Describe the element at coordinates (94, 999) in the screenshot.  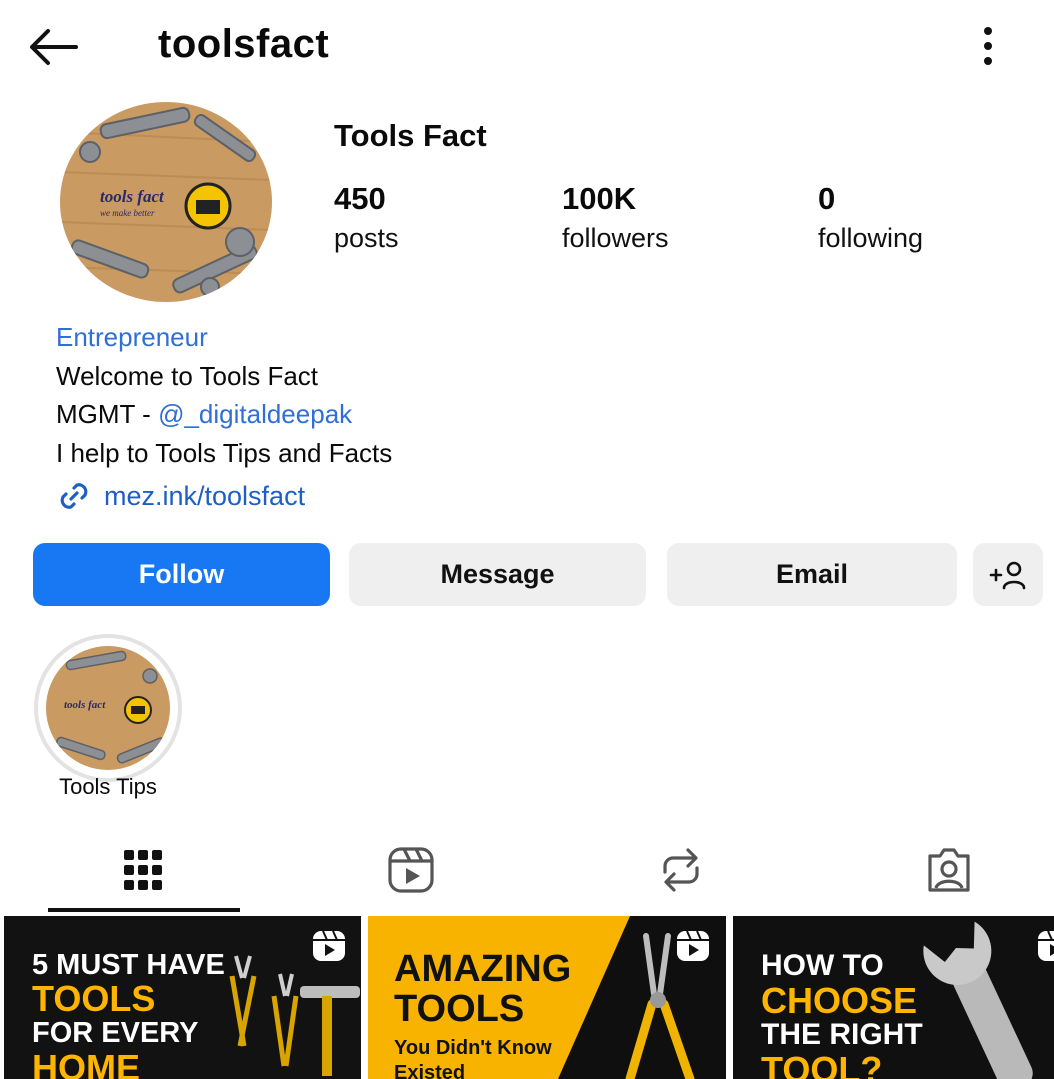
I see `post-1-line-2: TOOLS` at that location.